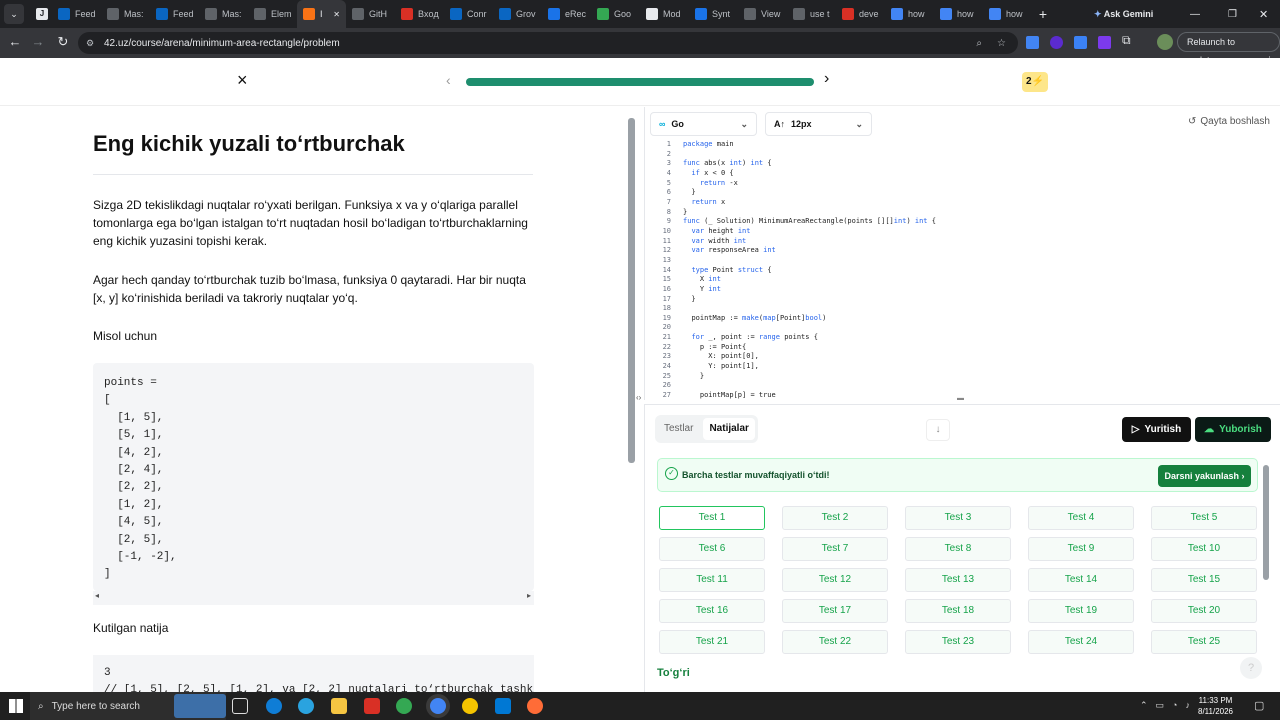  What do you see at coordinates (860, 14) in the screenshot?
I see `browser-tab: deve` at bounding box center [860, 14].